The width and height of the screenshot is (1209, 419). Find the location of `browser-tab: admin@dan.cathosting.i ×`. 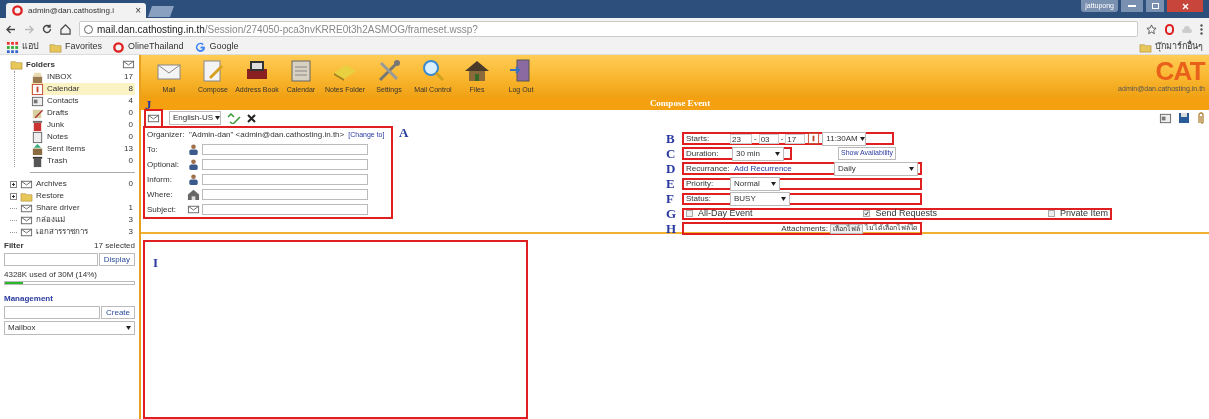

browser-tab: admin@dan.cathosting.i × is located at coordinates (76, 10).